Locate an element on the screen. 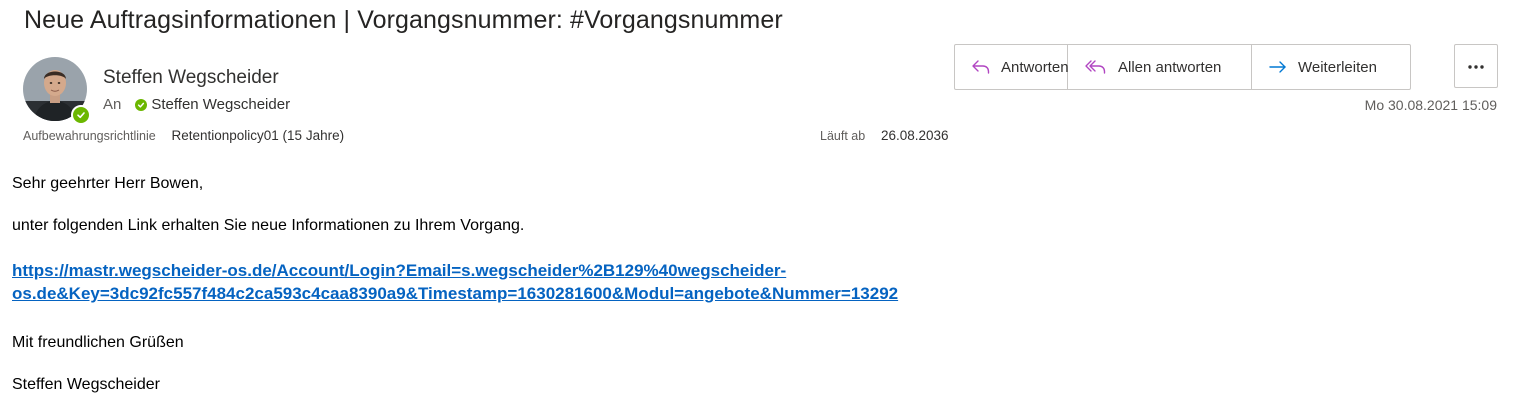 Image resolution: width=1521 pixels, height=418 pixels. more-options-button is located at coordinates (1476, 66).